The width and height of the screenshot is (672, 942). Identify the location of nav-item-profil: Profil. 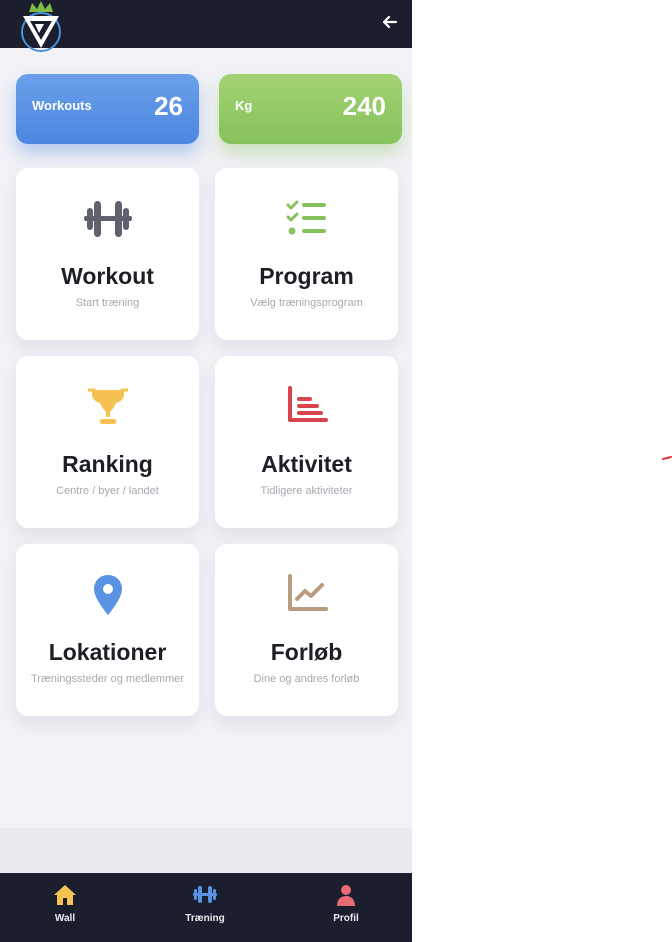
(346, 903).